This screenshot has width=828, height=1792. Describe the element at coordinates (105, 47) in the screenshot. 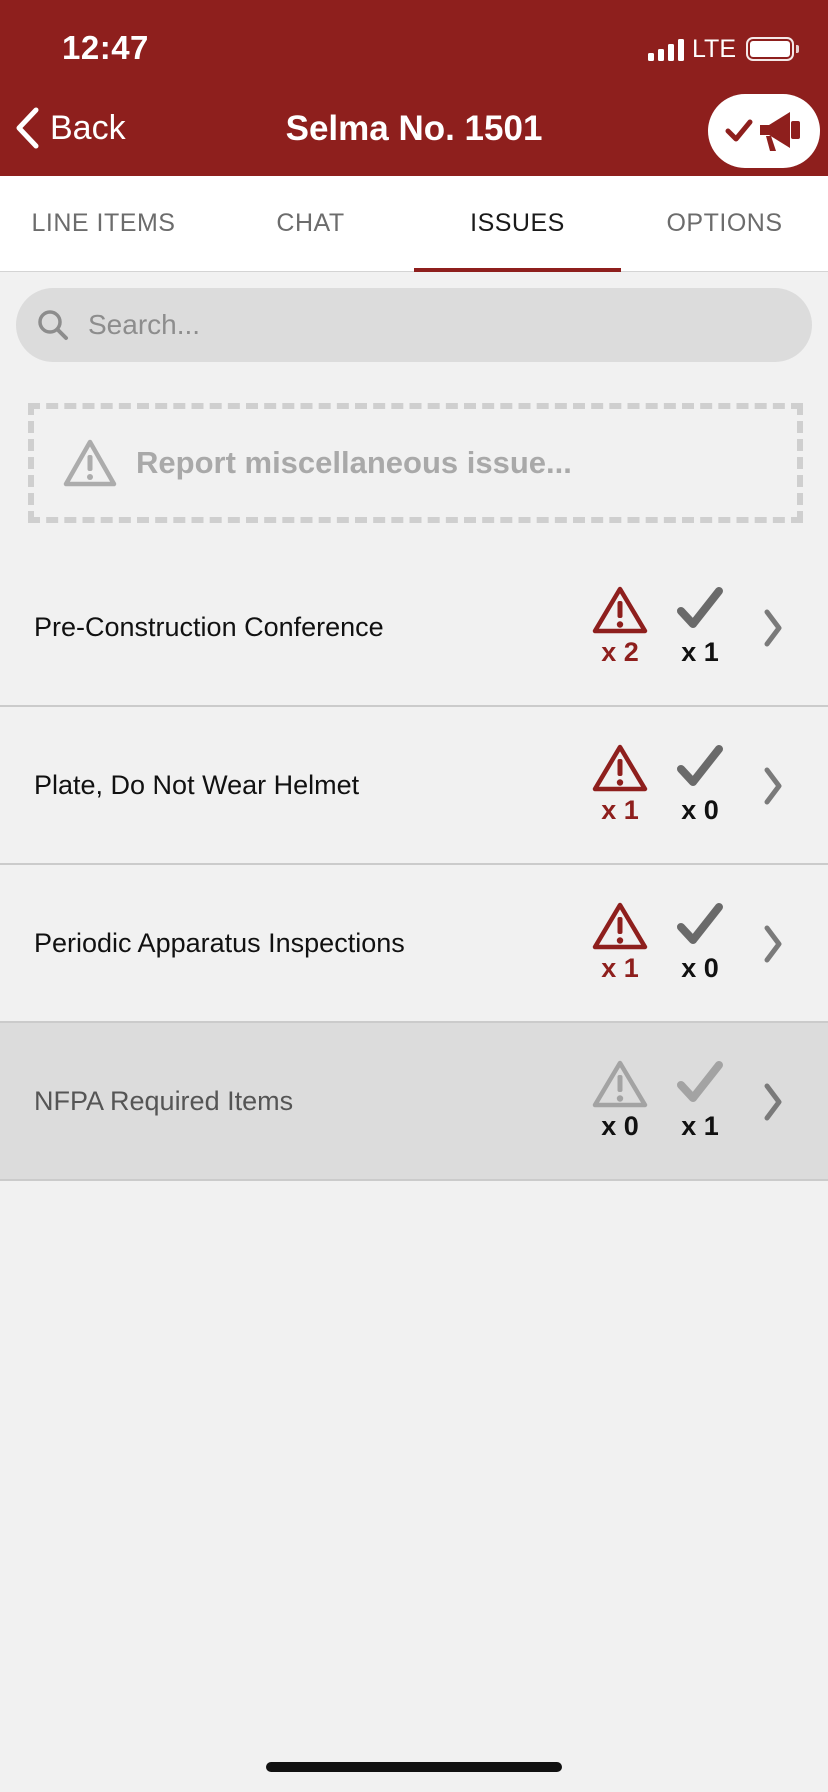

I see `status-time: 12:47` at that location.